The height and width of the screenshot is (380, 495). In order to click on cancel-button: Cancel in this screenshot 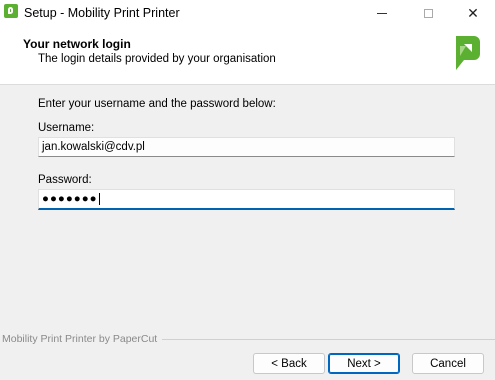, I will do `click(448, 363)`.